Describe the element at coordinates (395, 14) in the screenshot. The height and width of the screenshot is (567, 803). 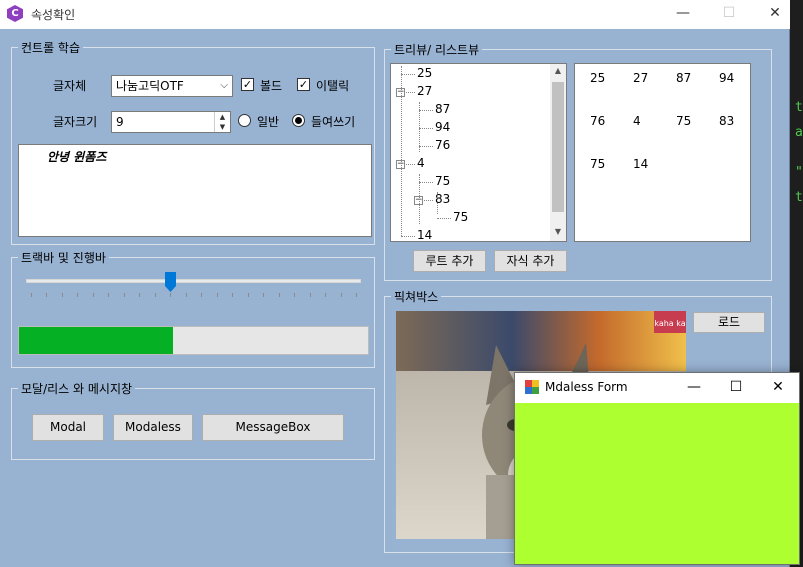
I see `title-bar: C 속성확인 — ☐ ✕` at that location.